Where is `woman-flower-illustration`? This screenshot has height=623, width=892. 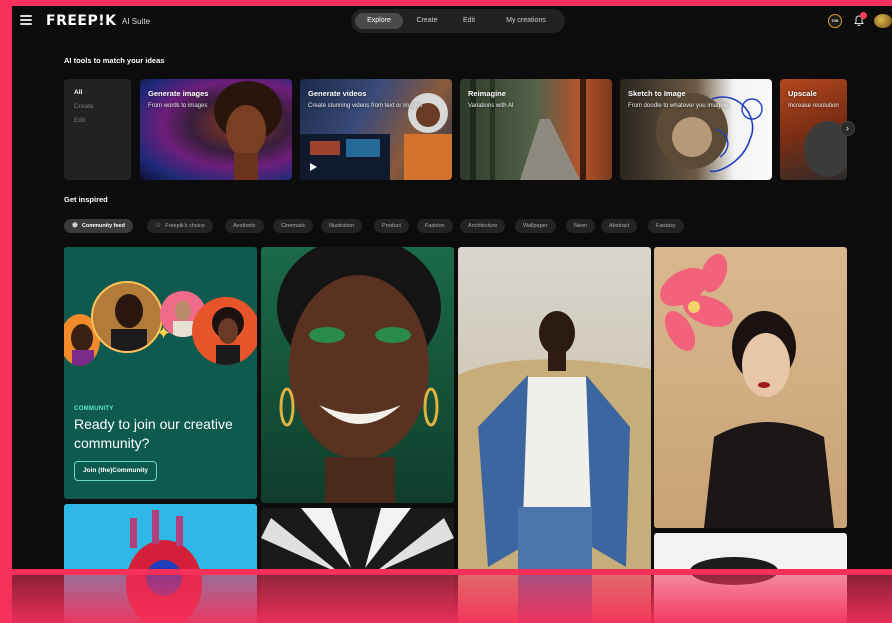
woman-flower-illustration is located at coordinates (747, 390).